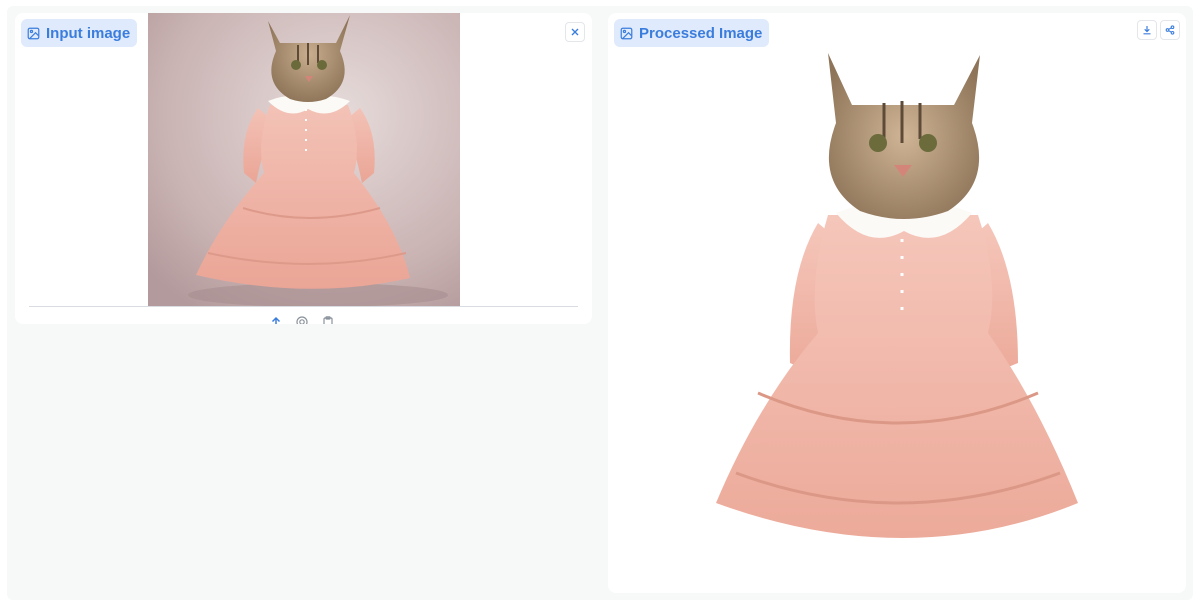  I want to click on cat-photo, so click(304, 159).